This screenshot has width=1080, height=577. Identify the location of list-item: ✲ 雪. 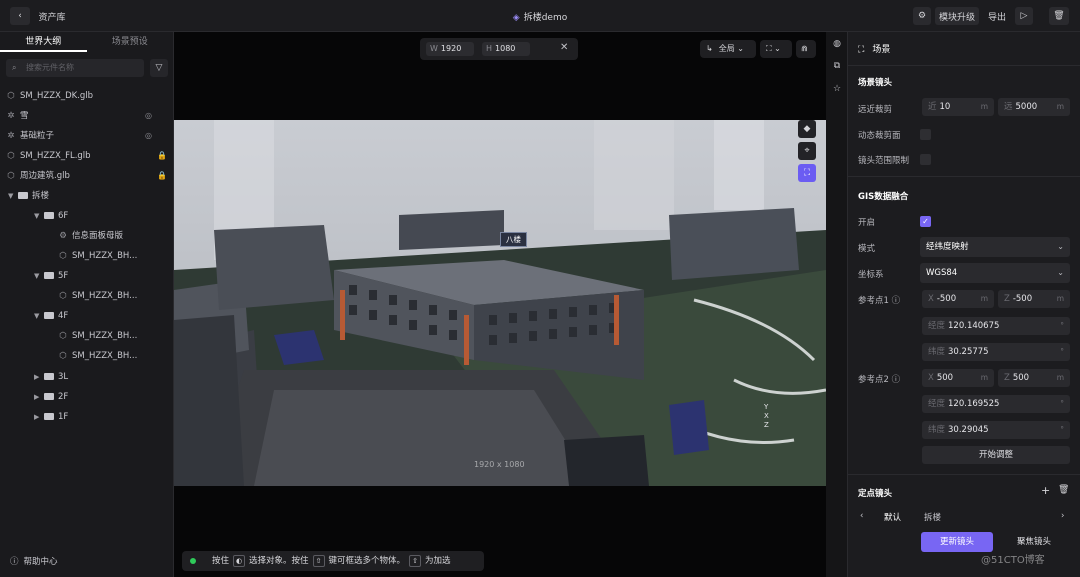
(17, 116).